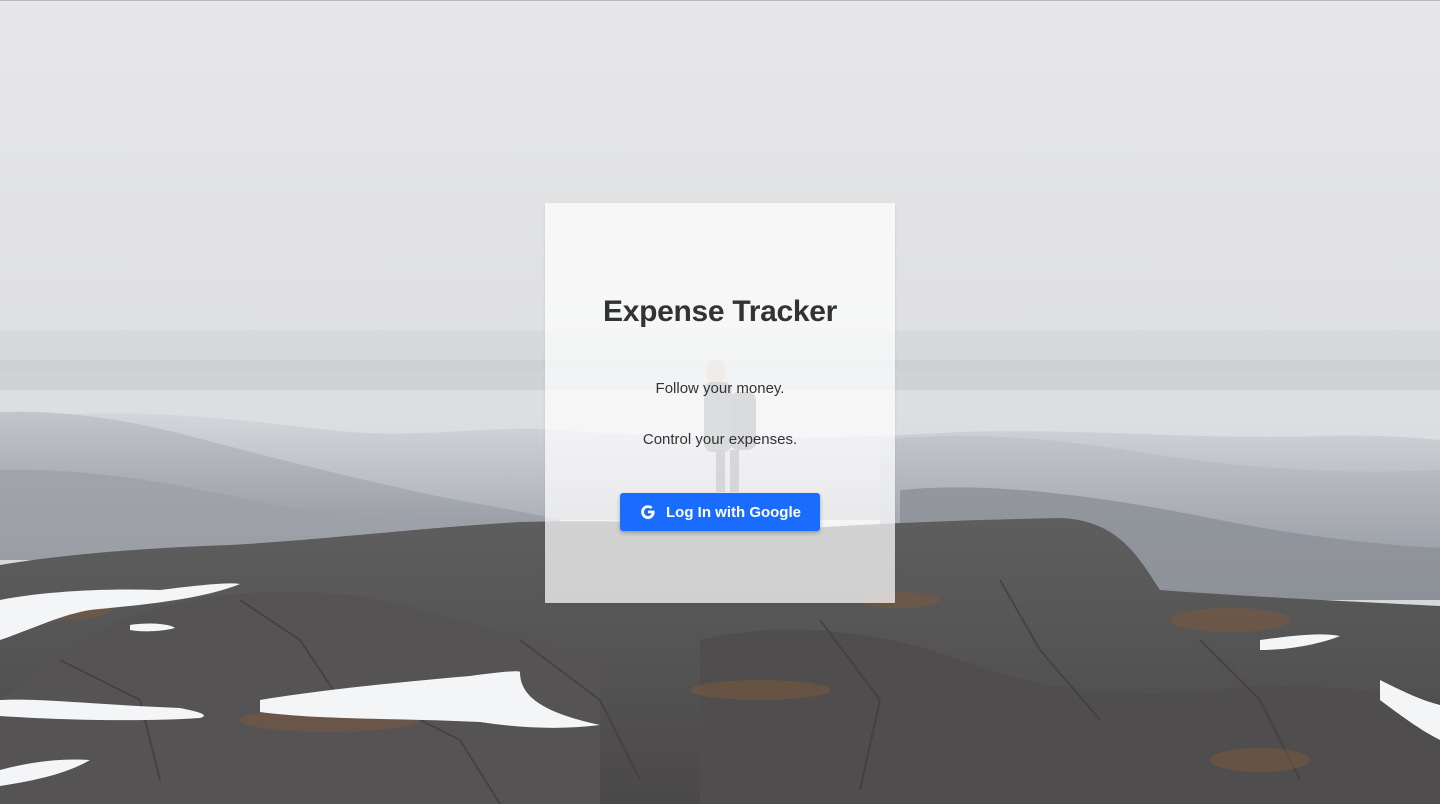 This screenshot has height=804, width=1440. What do you see at coordinates (720, 311) in the screenshot?
I see `app-title: Expense Tracker` at bounding box center [720, 311].